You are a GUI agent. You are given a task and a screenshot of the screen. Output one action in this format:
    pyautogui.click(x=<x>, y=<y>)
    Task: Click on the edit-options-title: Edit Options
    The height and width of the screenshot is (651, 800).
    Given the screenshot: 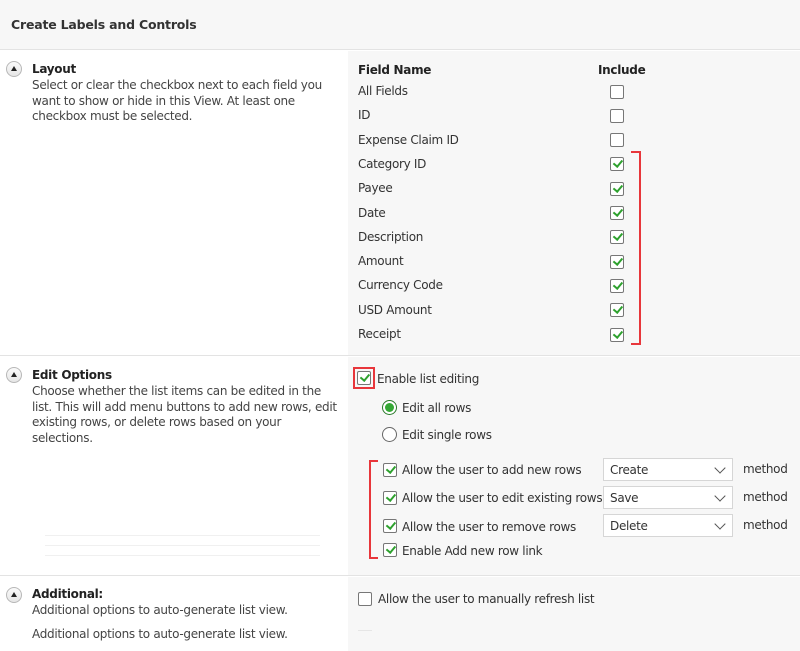 What is the action you would take?
    pyautogui.click(x=72, y=375)
    